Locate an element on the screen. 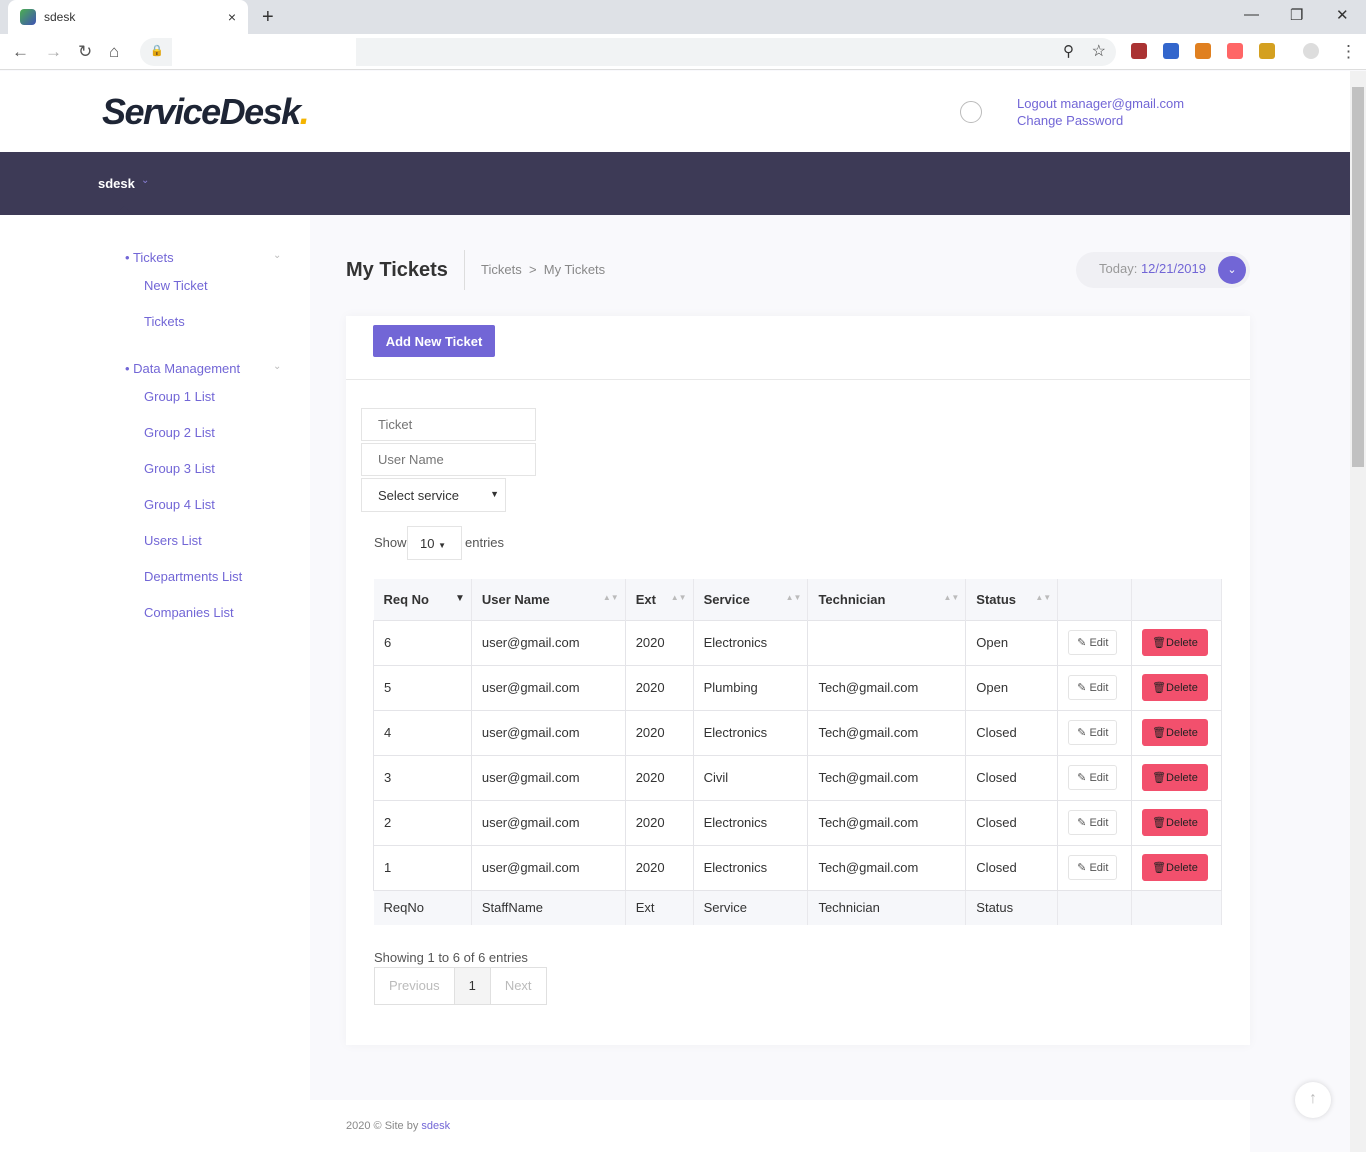 Image resolution: width=1366 pixels, height=1152 pixels. table-cell: Open is located at coordinates (1012, 642).